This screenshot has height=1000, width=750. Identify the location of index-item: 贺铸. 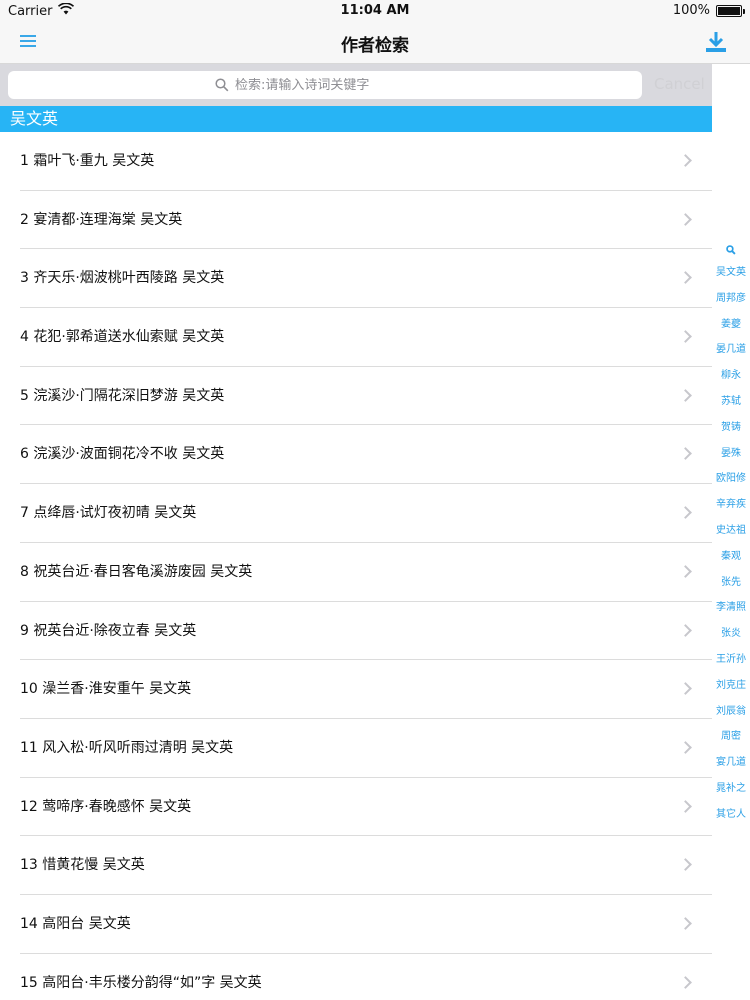
(731, 428).